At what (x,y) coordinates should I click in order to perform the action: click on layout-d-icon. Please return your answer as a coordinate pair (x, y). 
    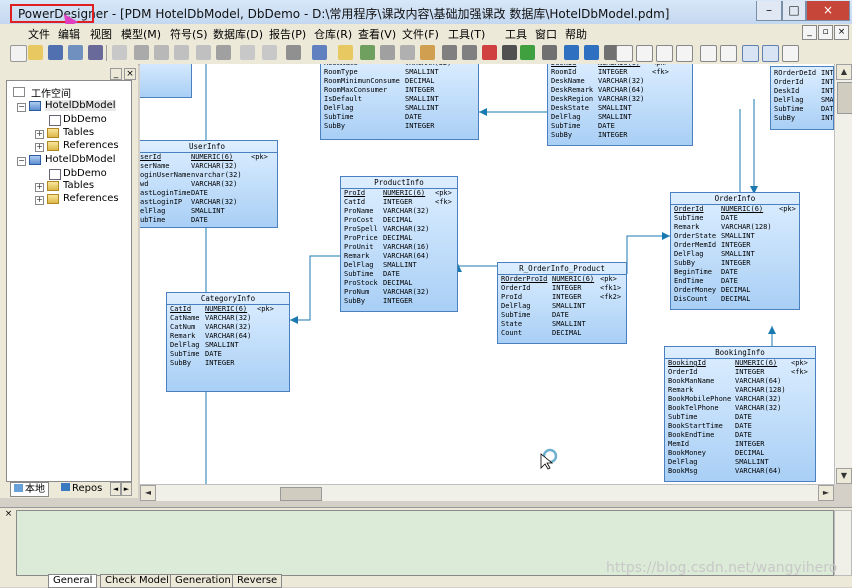
    Looking at the image, I should click on (684, 53).